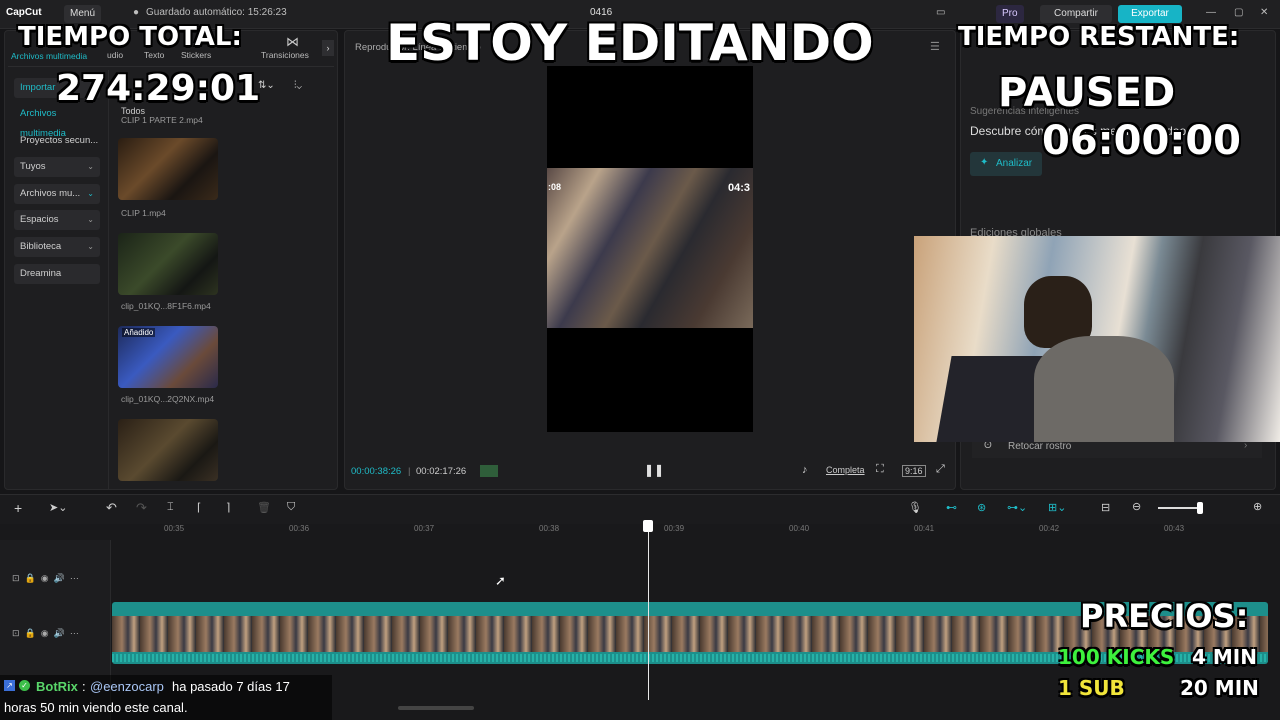  I want to click on add-track-icon: +, so click(18, 508).